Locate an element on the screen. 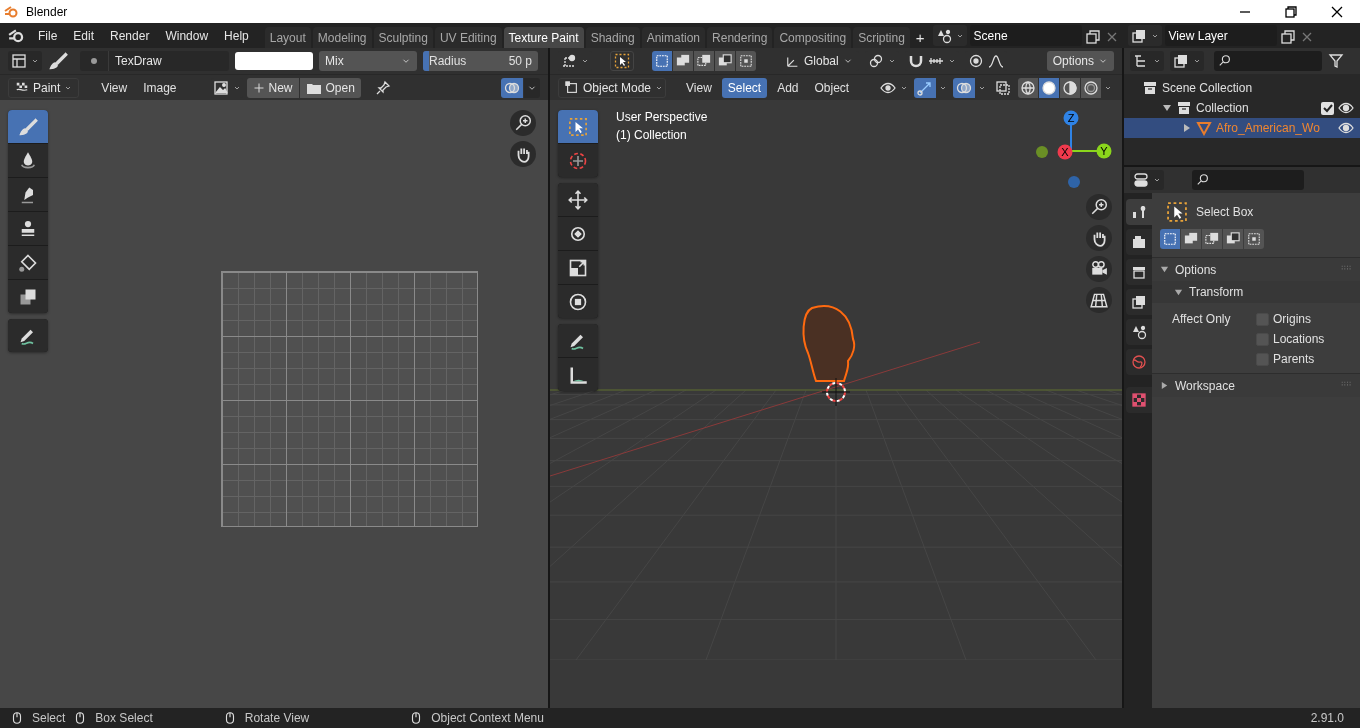 The height and width of the screenshot is (728, 1360). mode-dropdown: Paint is located at coordinates (44, 87).